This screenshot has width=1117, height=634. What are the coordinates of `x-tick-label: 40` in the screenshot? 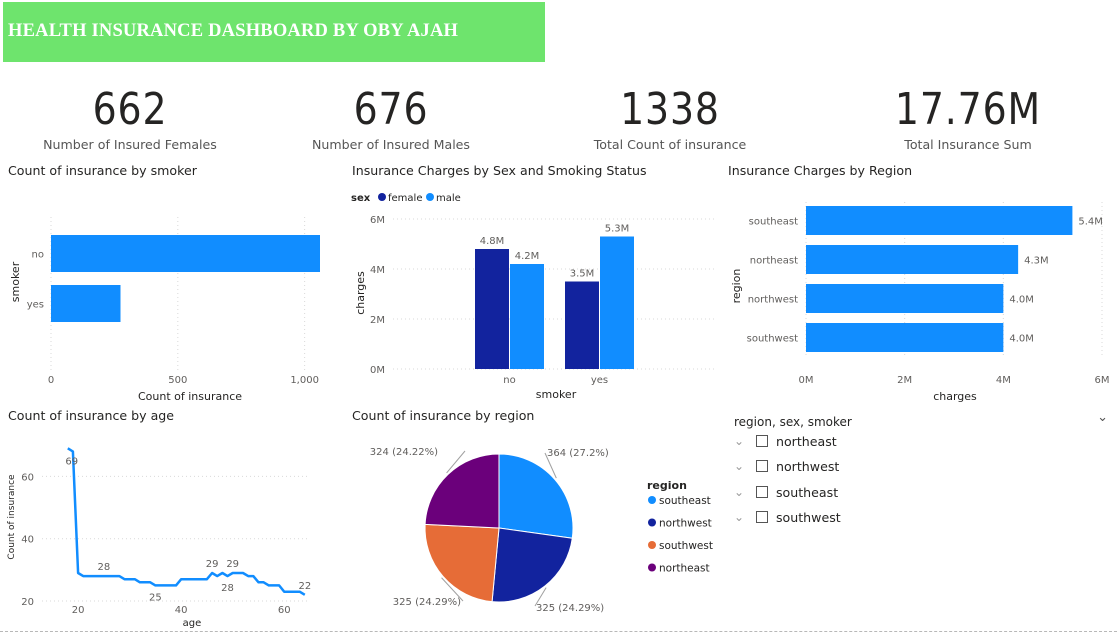 It's located at (181, 610).